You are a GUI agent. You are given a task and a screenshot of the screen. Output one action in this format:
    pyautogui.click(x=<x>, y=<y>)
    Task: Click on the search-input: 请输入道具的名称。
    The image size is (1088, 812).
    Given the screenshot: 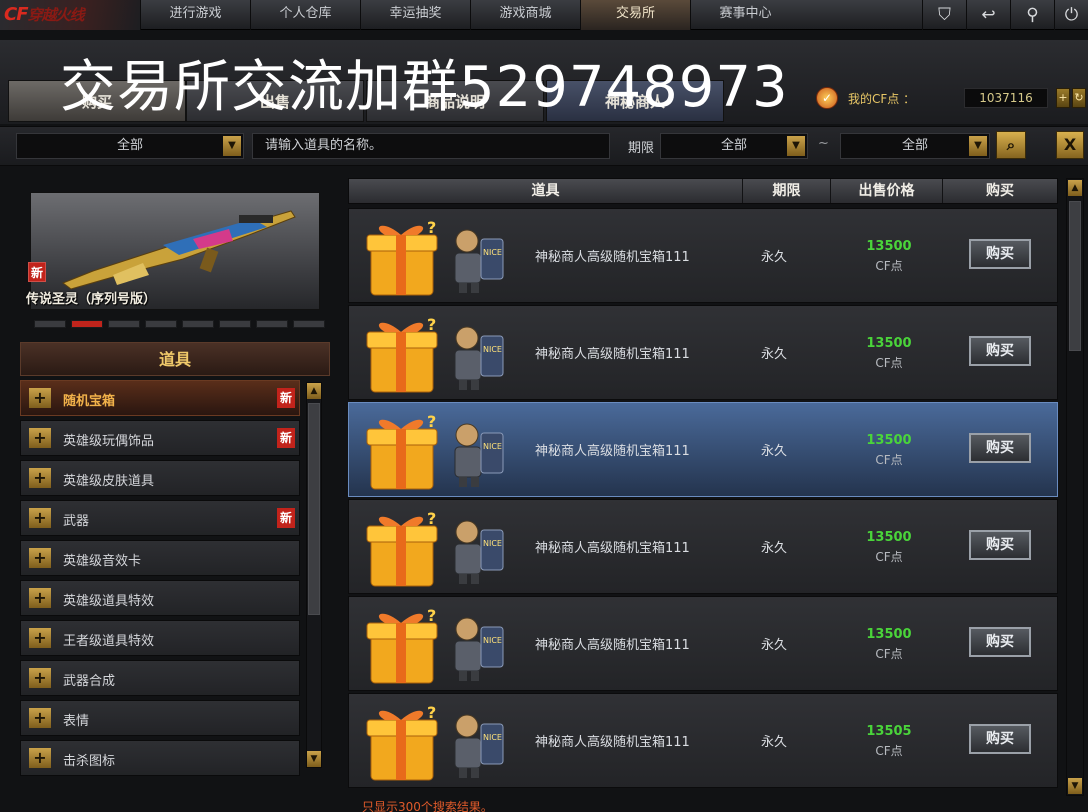 What is the action you would take?
    pyautogui.click(x=431, y=146)
    